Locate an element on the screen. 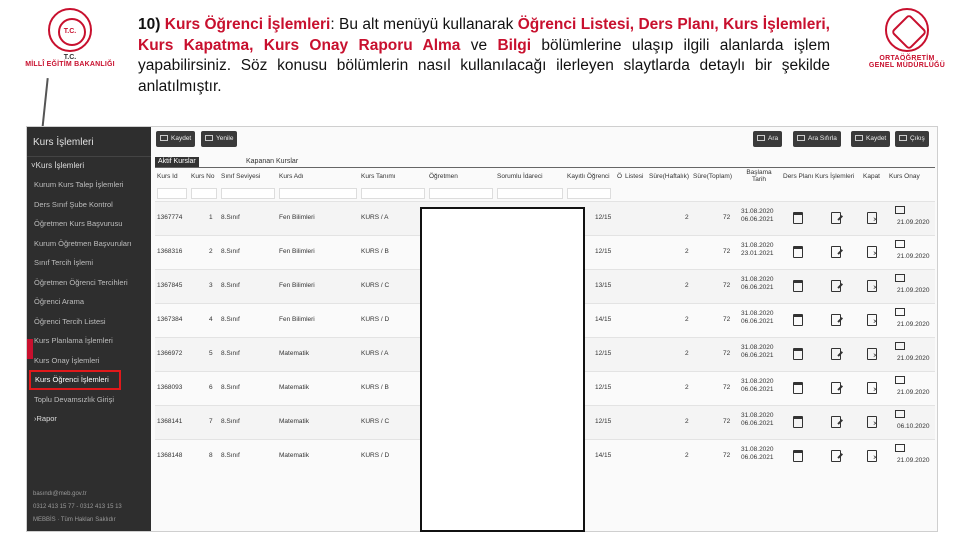 Image resolution: width=960 pixels, height=540 pixels. tab-kapanan-kurslar: Kapanan Kurslar is located at coordinates (272, 162).